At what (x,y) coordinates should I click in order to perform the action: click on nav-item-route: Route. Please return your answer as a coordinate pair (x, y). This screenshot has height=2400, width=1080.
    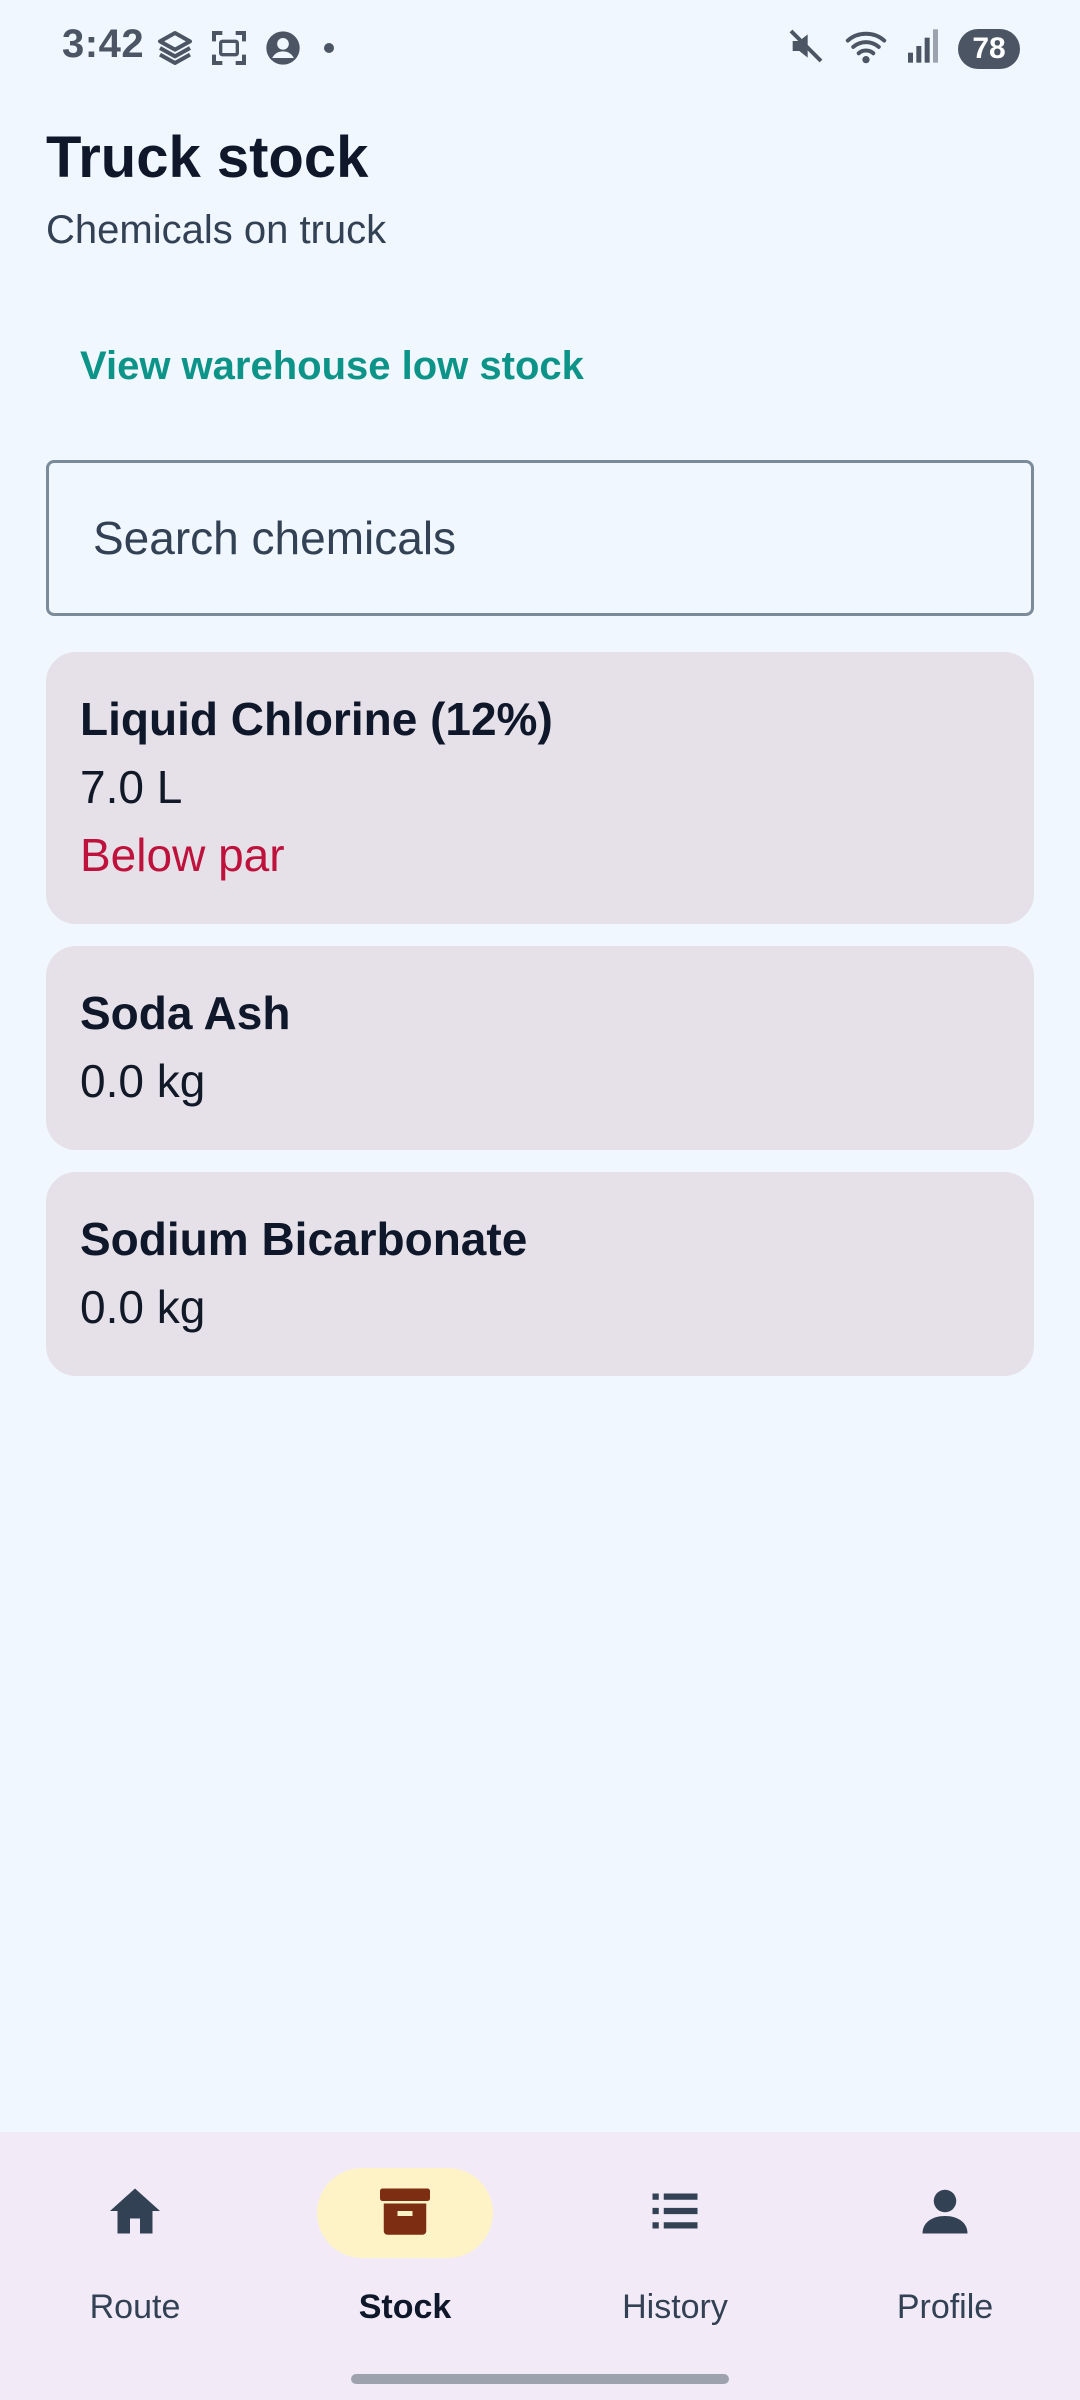
    Looking at the image, I should click on (135, 2232).